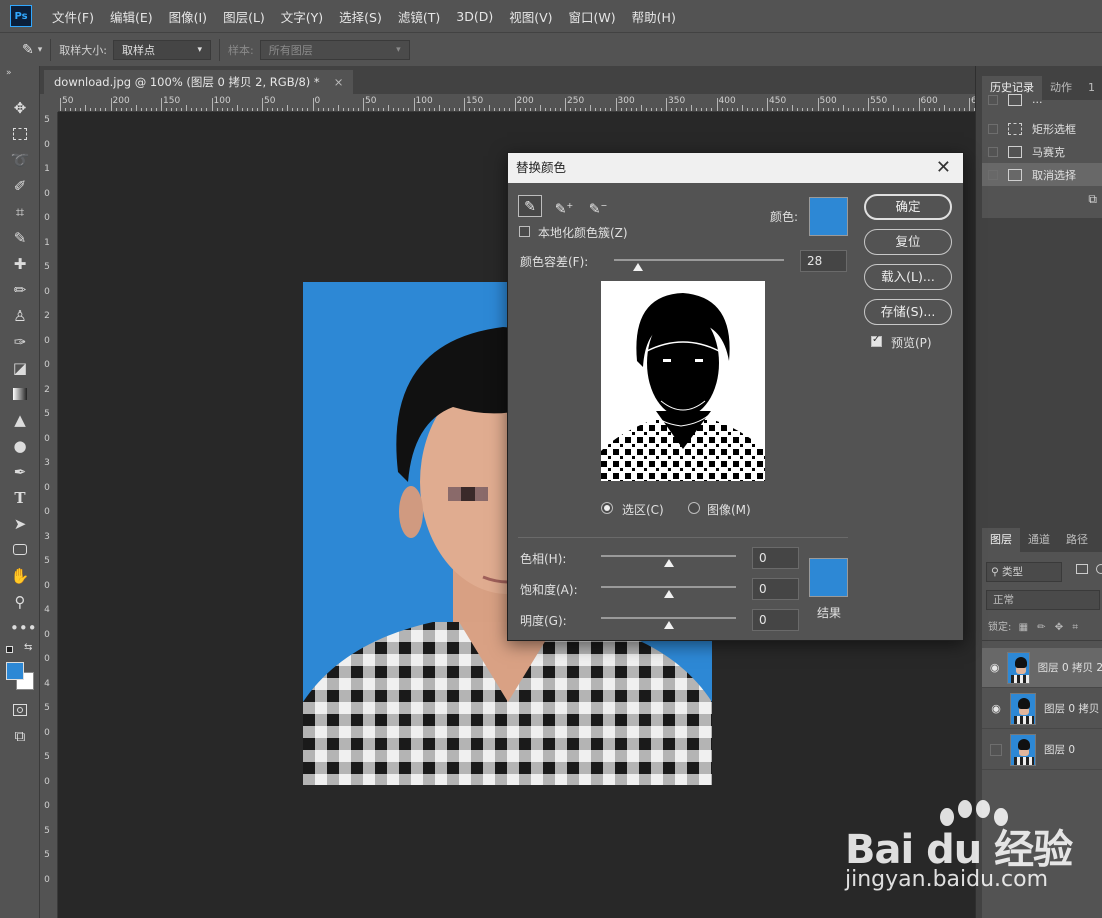  What do you see at coordinates (20, 736) in the screenshot?
I see `screen-mode-icon: ⧉` at bounding box center [20, 736].